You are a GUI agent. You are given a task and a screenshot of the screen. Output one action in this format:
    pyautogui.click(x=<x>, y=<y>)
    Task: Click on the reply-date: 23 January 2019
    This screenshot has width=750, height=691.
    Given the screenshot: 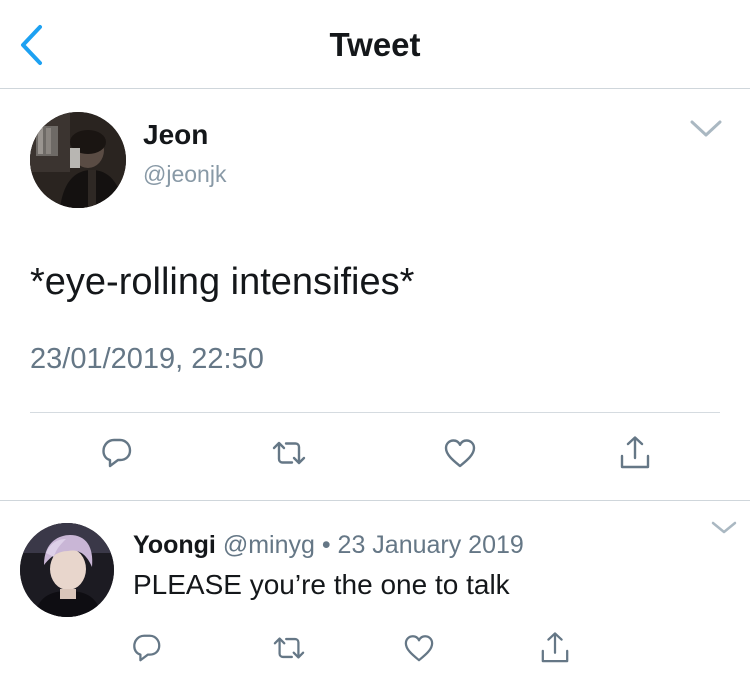 What is the action you would take?
    pyautogui.click(x=430, y=545)
    